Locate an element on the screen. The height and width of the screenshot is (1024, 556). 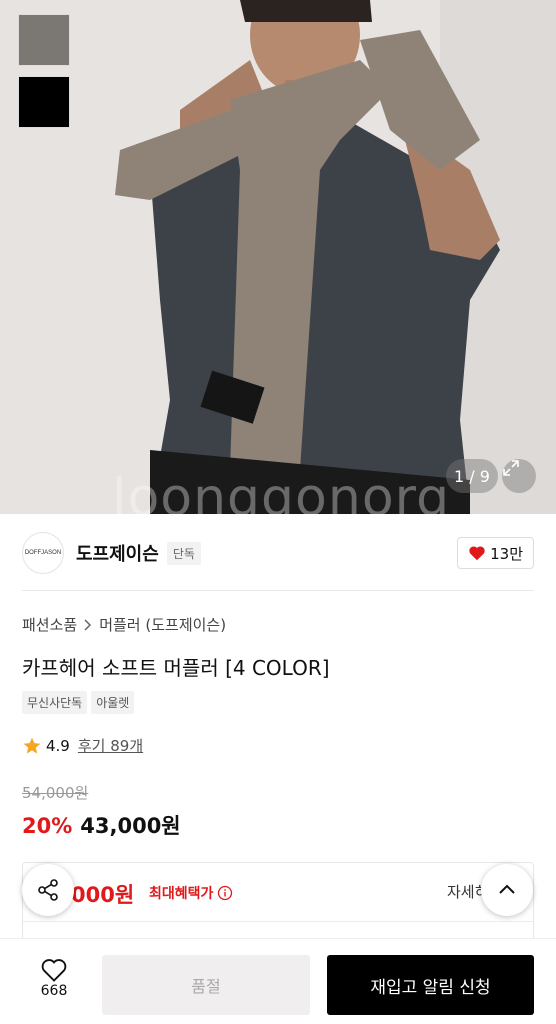
brand-logo: DOFFJASON is located at coordinates (43, 553).